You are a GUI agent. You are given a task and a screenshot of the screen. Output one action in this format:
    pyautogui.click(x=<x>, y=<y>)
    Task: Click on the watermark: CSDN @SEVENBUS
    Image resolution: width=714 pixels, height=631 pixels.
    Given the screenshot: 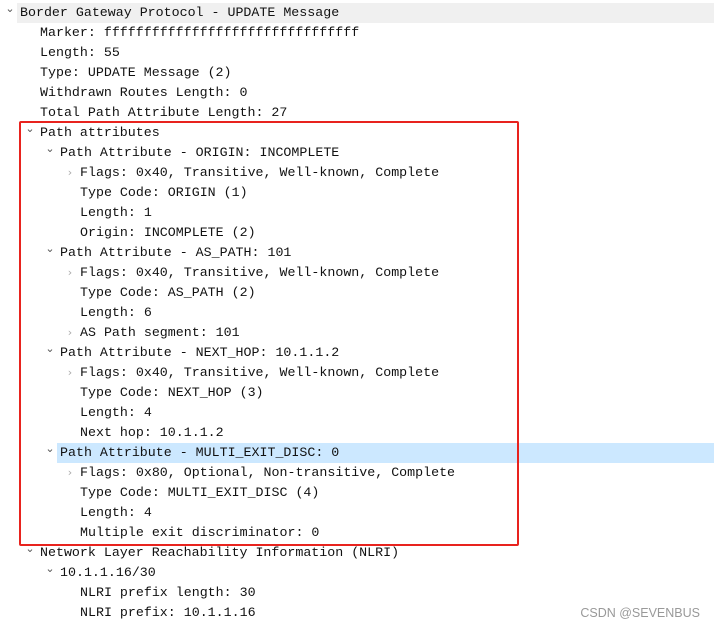 What is the action you would take?
    pyautogui.click(x=640, y=613)
    